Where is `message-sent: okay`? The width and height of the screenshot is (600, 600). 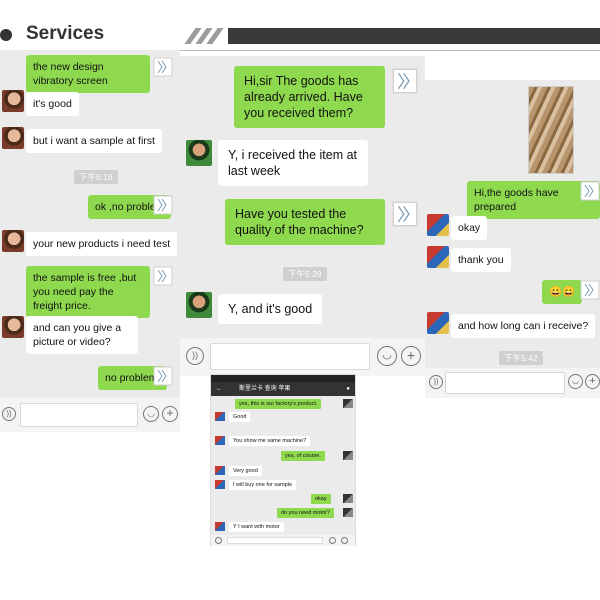 message-sent: okay is located at coordinates (321, 499).